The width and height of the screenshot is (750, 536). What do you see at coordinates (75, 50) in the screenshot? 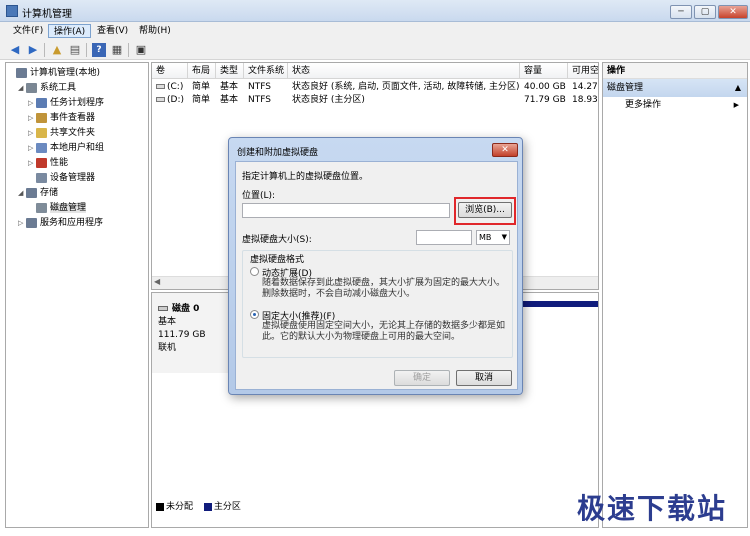
I see `show-hide-tree-icon: ▤` at bounding box center [75, 50].